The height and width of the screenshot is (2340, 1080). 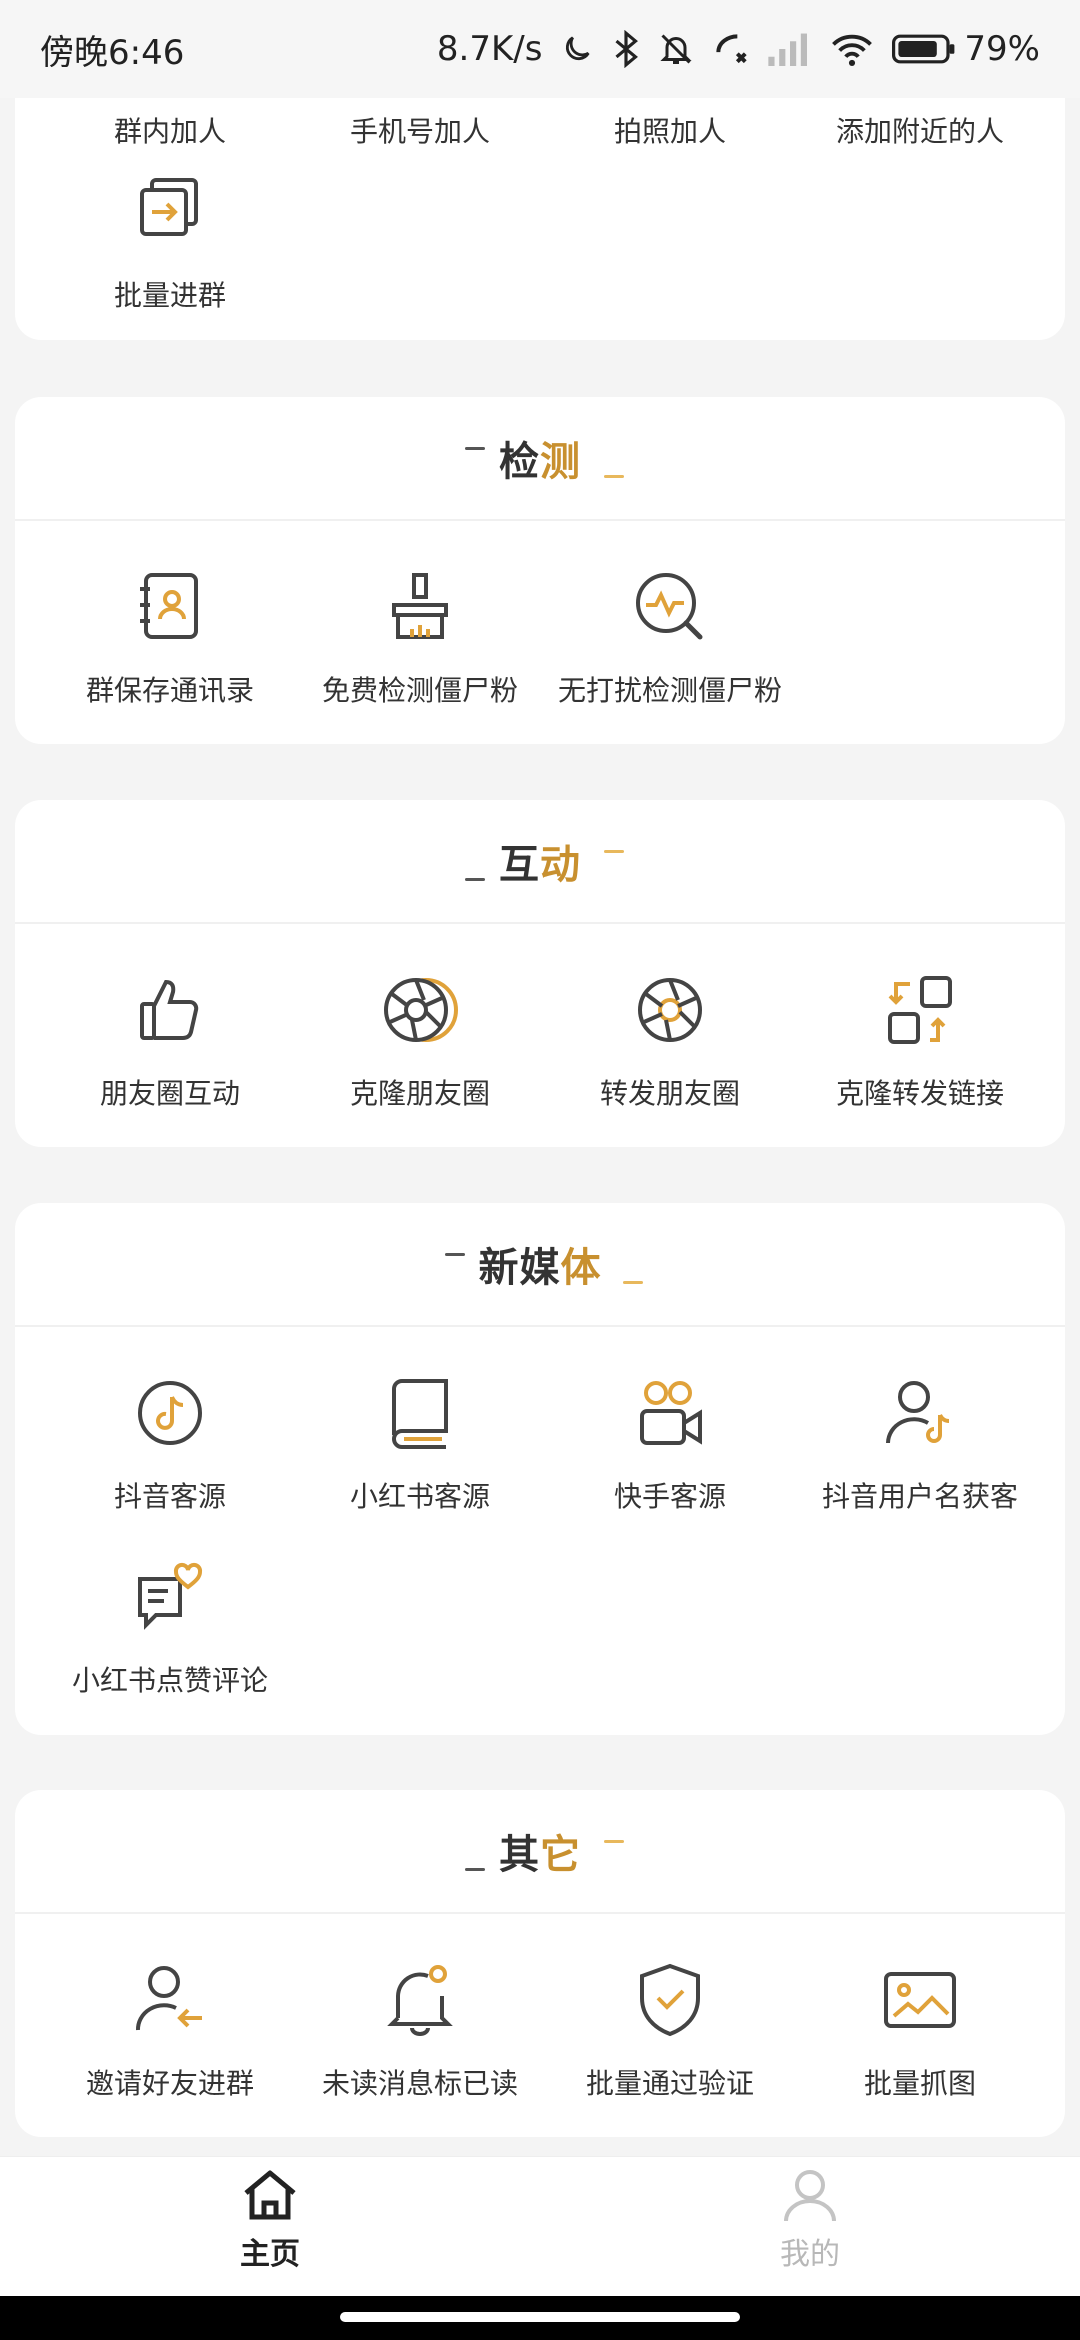 What do you see at coordinates (419, 1093) in the screenshot?
I see `menu-item-label: 克隆朋友圈` at bounding box center [419, 1093].